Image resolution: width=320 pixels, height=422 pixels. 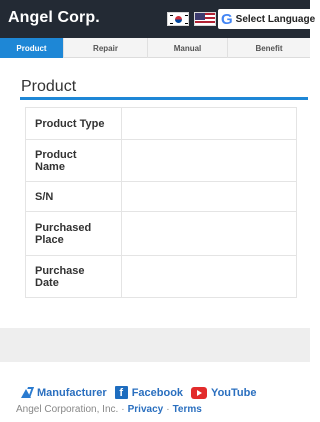 What do you see at coordinates (269, 48) in the screenshot?
I see `tab-benefit: Benefit` at bounding box center [269, 48].